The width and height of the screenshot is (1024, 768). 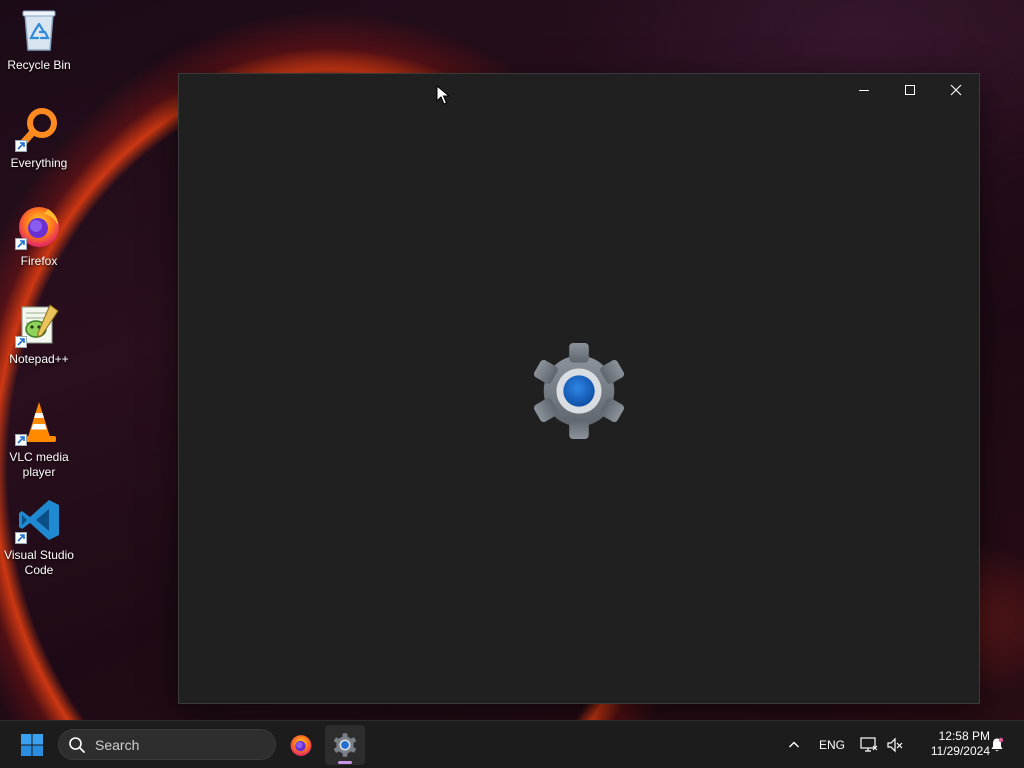 I want to click on volume-button, so click(x=895, y=744).